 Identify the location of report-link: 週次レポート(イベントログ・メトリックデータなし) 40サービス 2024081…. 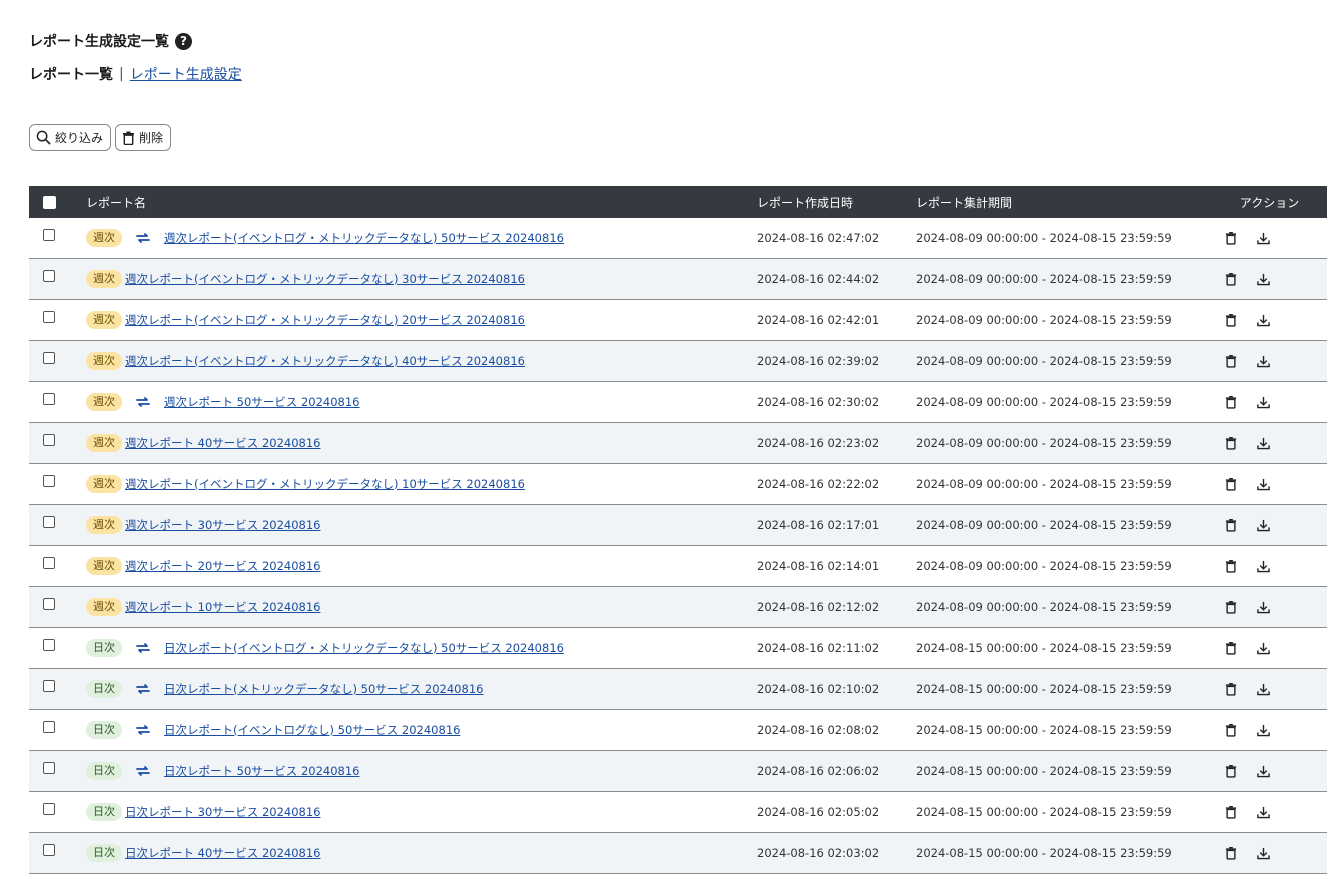
(325, 361).